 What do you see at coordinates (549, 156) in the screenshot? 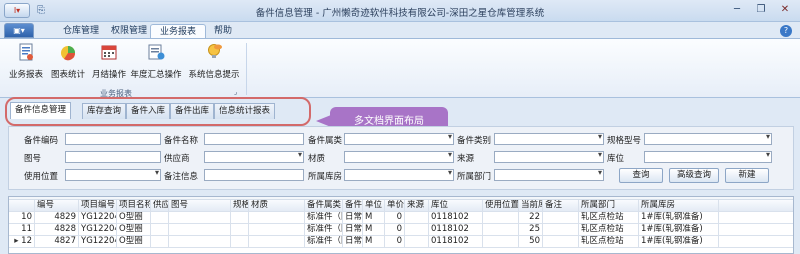
I see `source-select` at bounding box center [549, 156].